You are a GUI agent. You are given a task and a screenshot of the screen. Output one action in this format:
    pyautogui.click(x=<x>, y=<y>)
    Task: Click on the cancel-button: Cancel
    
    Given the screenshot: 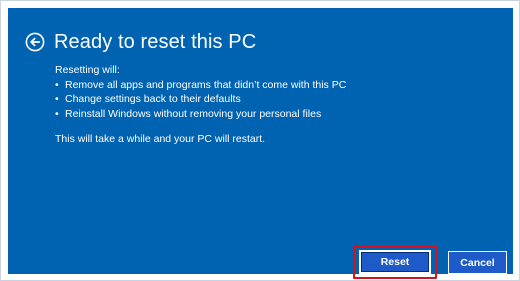 What is the action you would take?
    pyautogui.click(x=477, y=262)
    